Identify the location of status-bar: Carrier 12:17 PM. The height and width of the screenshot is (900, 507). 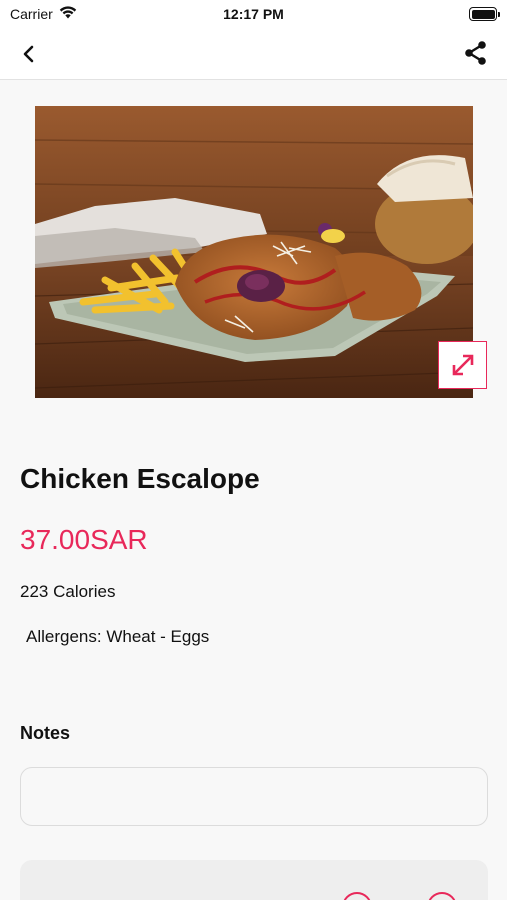
(253, 14).